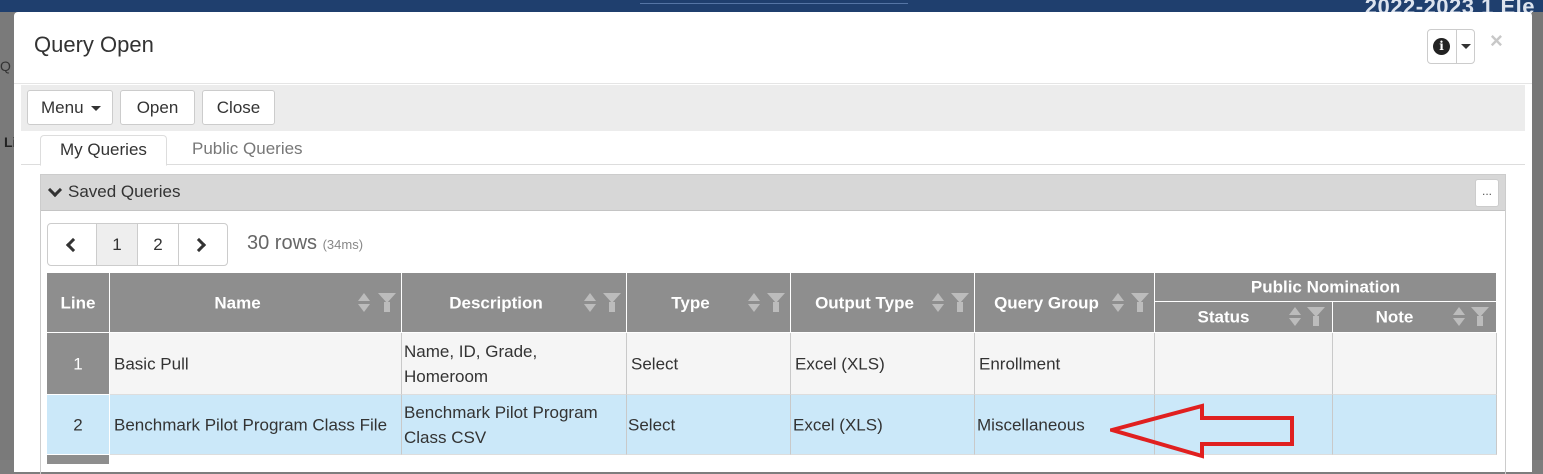 Image resolution: width=1543 pixels, height=474 pixels. I want to click on info-icon: i, so click(1441, 46).